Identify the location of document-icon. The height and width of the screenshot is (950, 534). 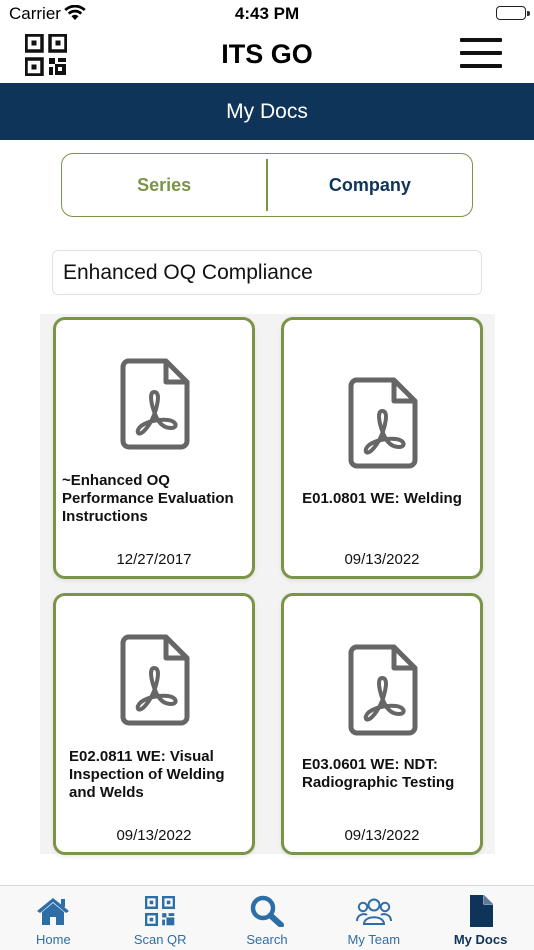
(481, 911).